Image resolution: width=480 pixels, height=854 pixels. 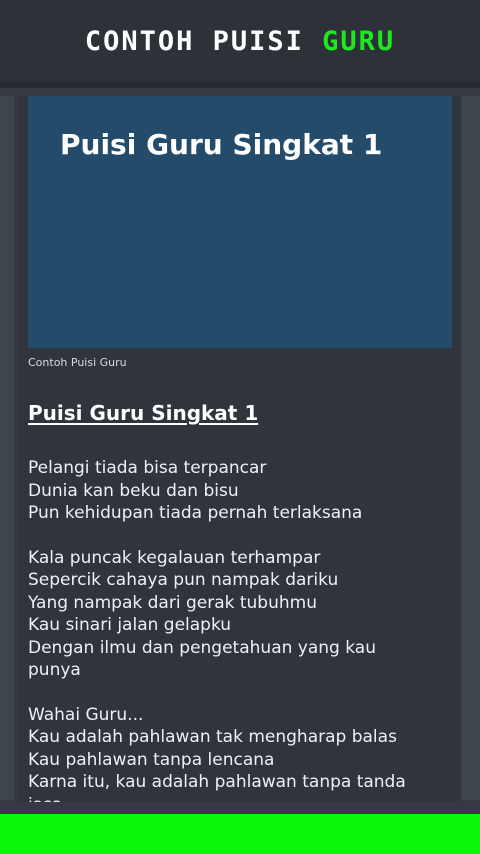 What do you see at coordinates (77, 362) in the screenshot?
I see `image-caption: Contoh Puisi Guru` at bounding box center [77, 362].